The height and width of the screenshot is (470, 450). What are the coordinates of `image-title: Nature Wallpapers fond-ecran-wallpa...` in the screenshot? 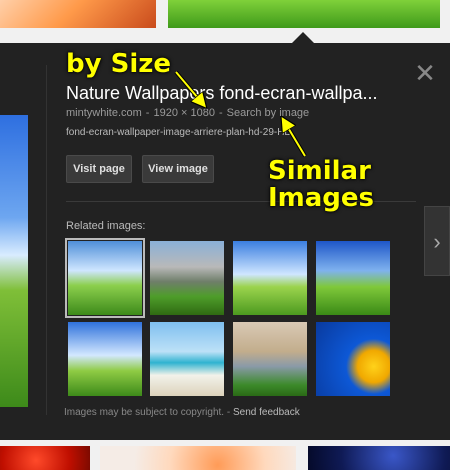 It's located at (238, 93).